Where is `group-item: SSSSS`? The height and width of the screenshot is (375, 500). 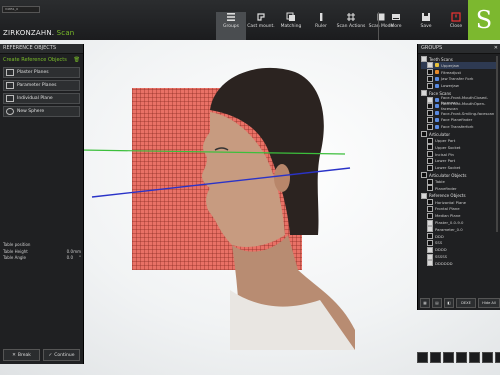 group-item: SSSSS is located at coordinates (458, 256).